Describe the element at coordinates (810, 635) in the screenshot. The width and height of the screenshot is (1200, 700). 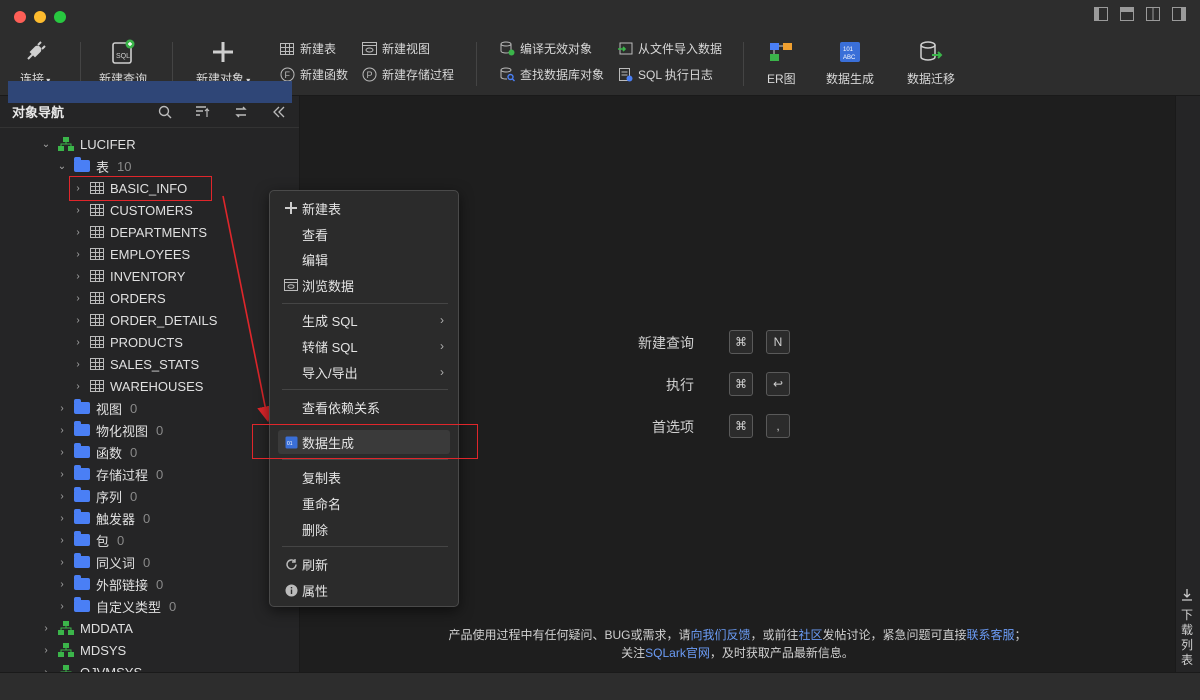
I see `community-link: 社区` at that location.